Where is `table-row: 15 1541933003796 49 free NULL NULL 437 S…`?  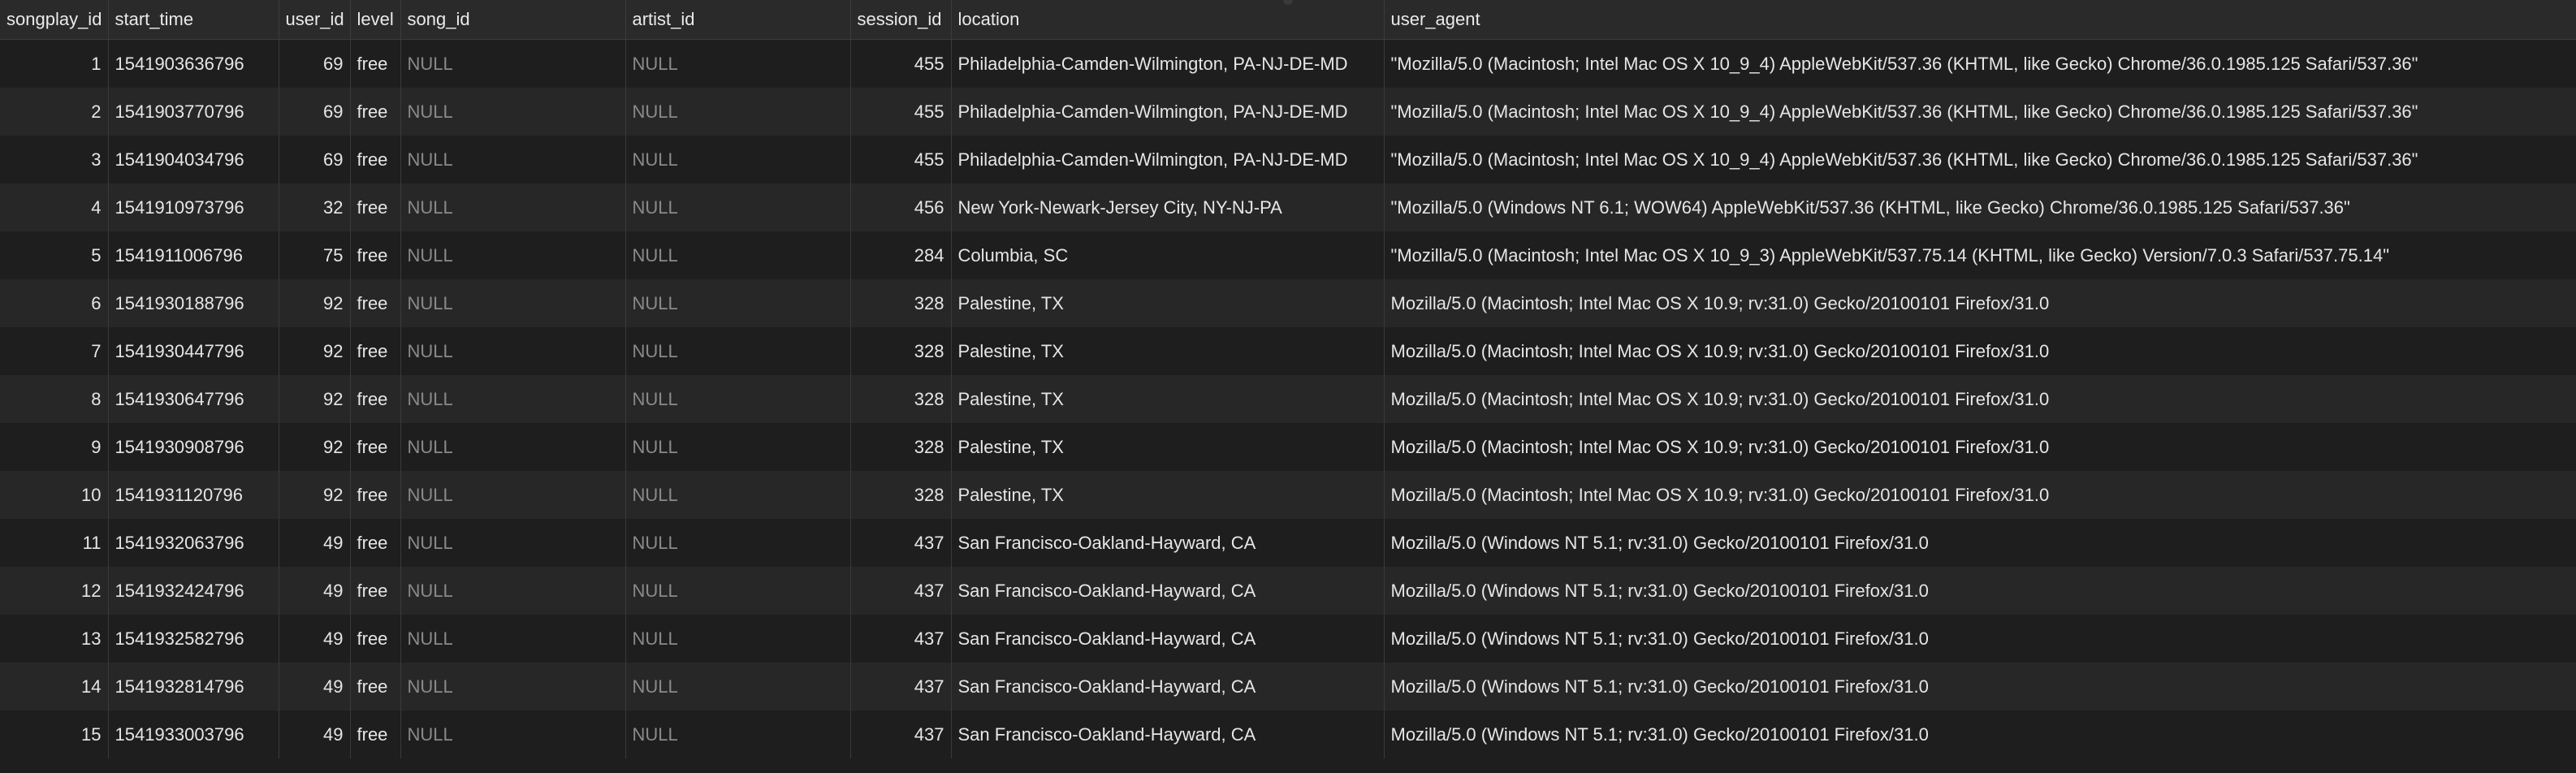
table-row: 15 1541933003796 49 free NULL NULL 437 S… is located at coordinates (1288, 734).